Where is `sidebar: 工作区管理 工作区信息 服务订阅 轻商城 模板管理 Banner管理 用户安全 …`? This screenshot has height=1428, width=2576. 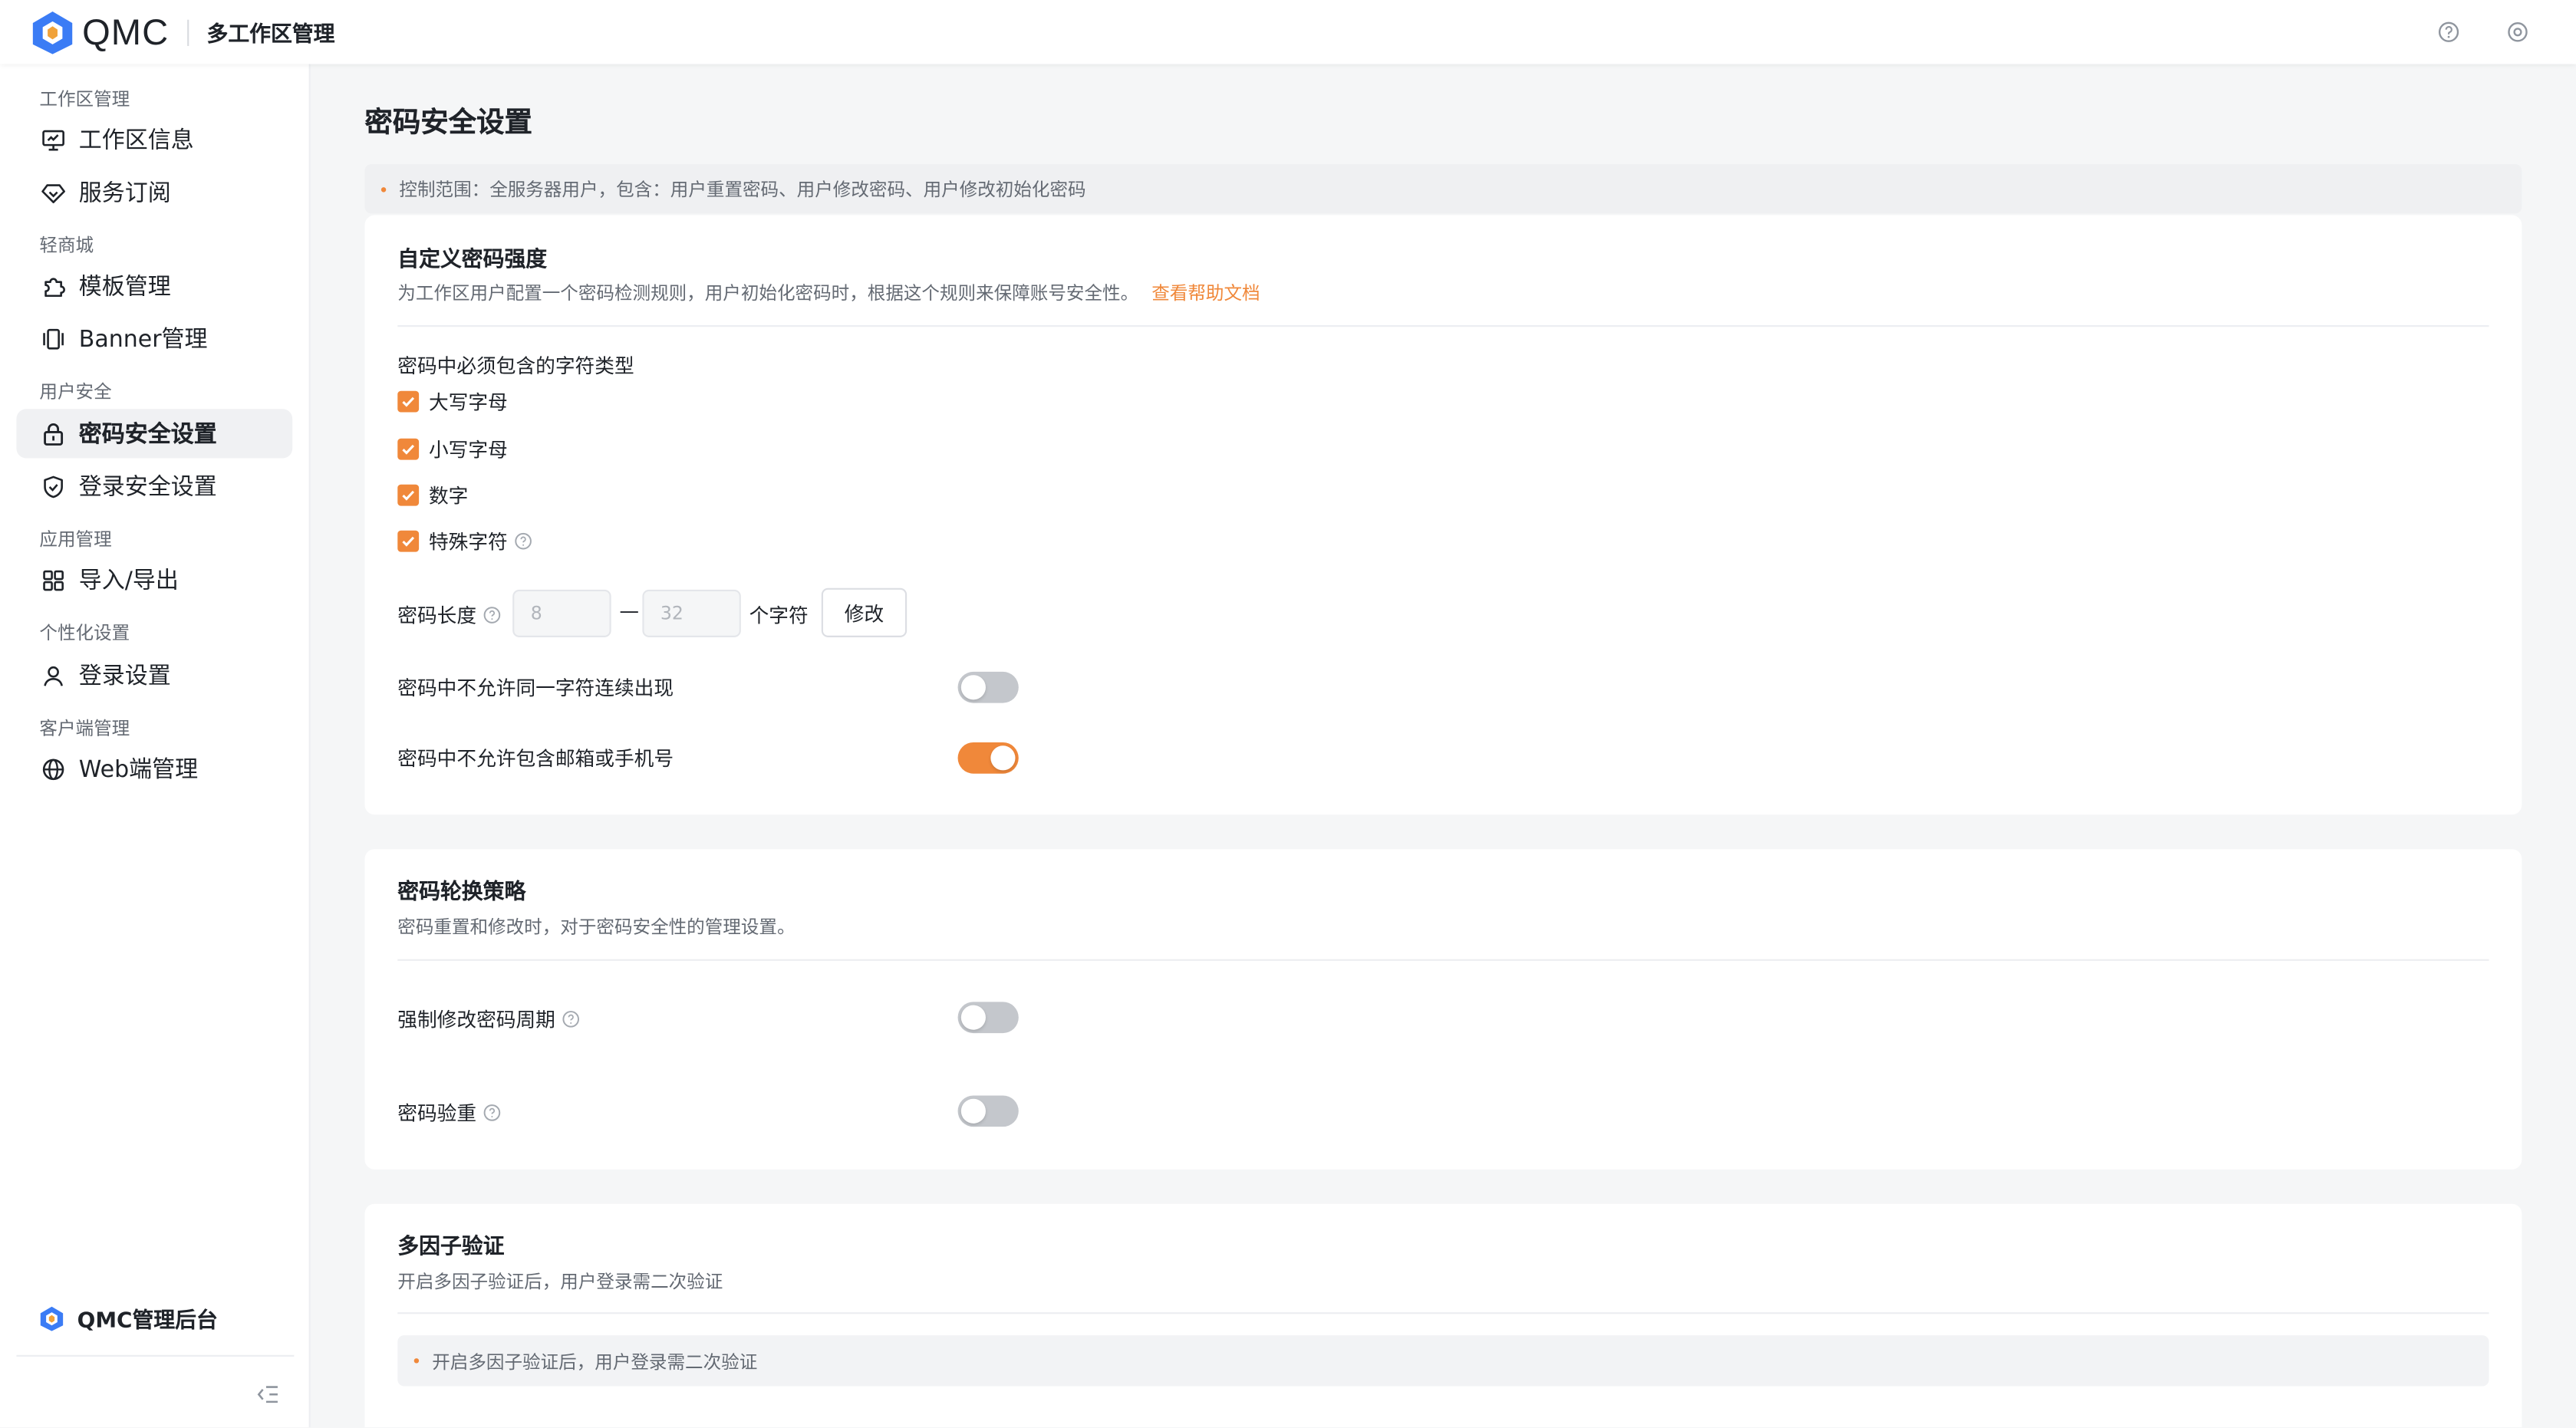
sidebar: 工作区管理 工作区信息 服务订阅 轻商城 模板管理 Banner管理 用户安全 … is located at coordinates (155, 746).